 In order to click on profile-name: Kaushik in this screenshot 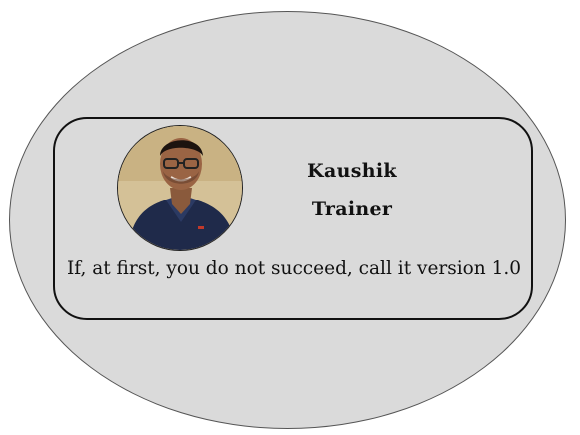, I will do `click(352, 171)`.